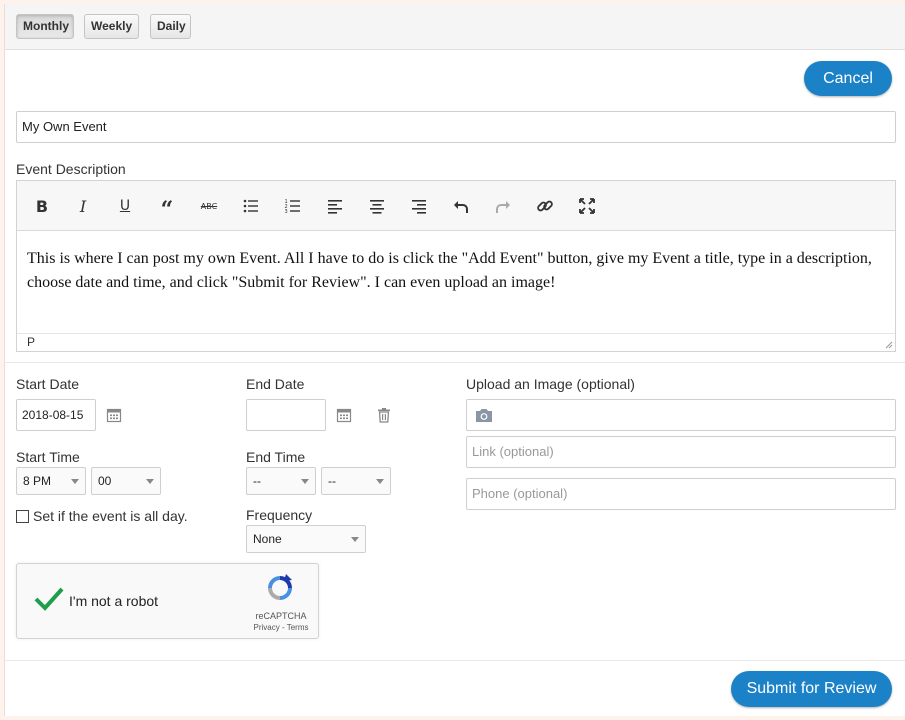  Describe the element at coordinates (37, 481) in the screenshot. I see `start-hour-value: 8 PM` at that location.